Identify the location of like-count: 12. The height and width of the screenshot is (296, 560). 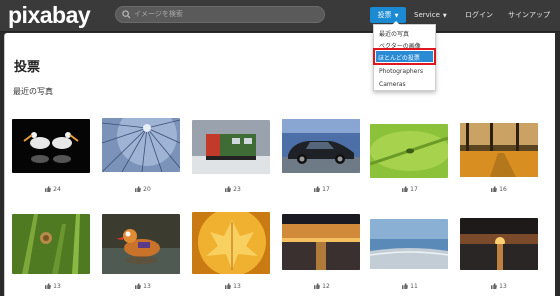
(322, 286).